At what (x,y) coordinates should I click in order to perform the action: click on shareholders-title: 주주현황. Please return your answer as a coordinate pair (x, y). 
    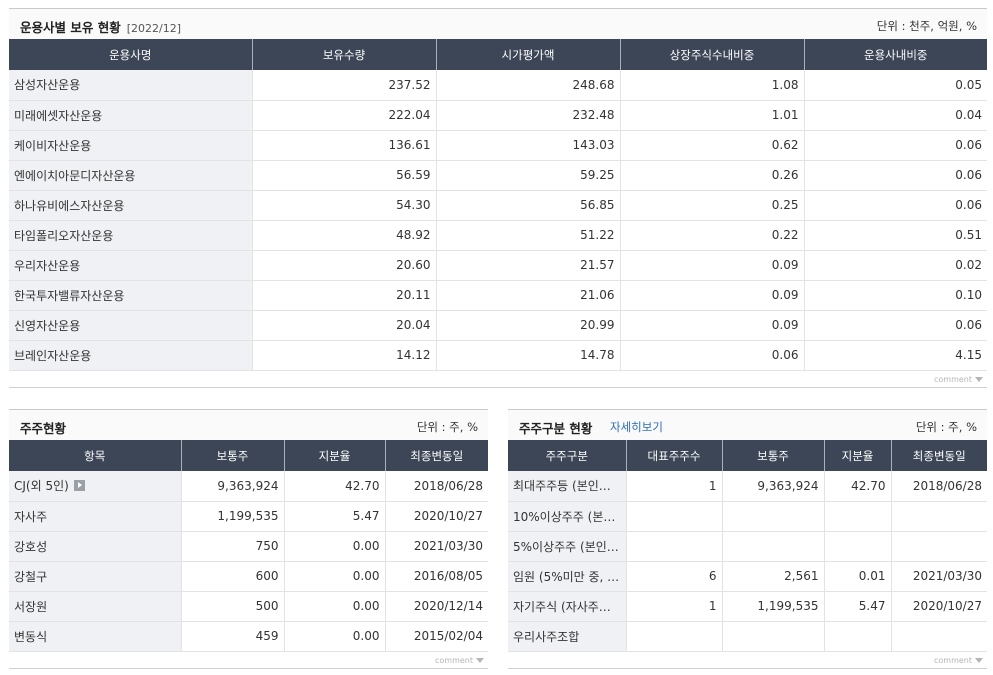
    Looking at the image, I should click on (43, 428).